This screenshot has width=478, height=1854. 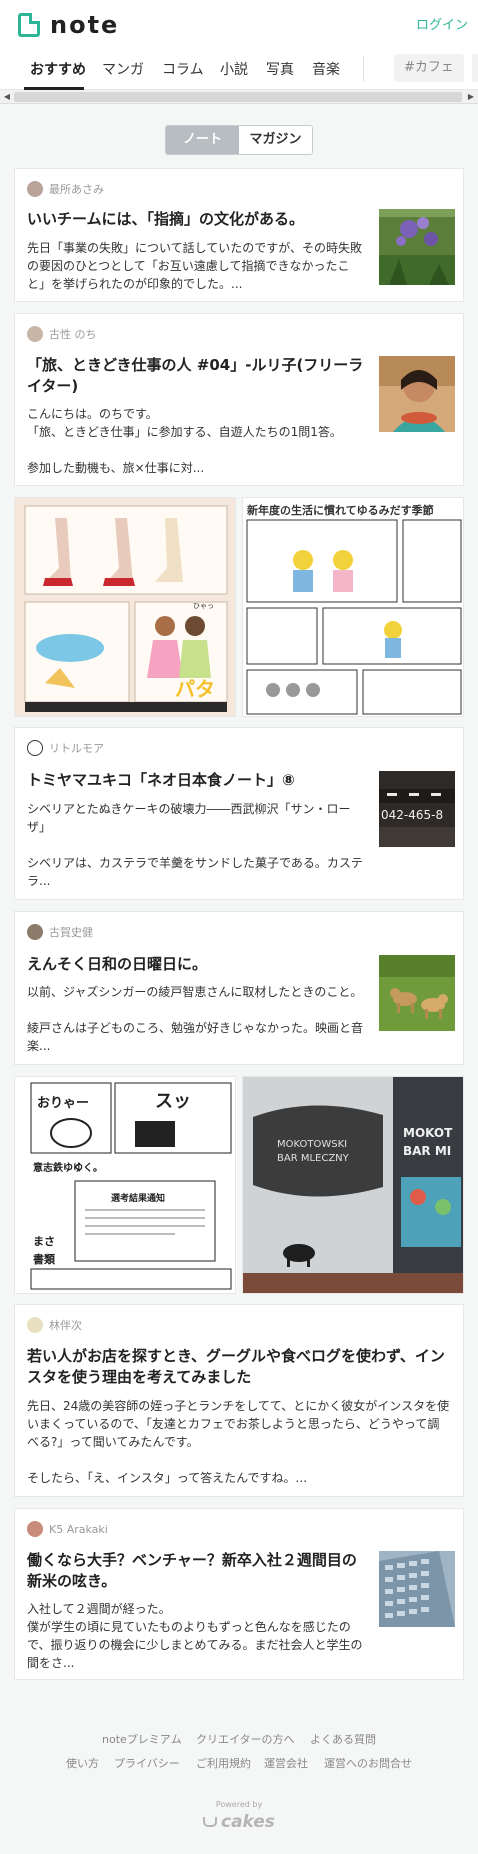 I want to click on manga-school-image: 新年度の生活に慣れてゆるみだす季節, so click(x=353, y=607).